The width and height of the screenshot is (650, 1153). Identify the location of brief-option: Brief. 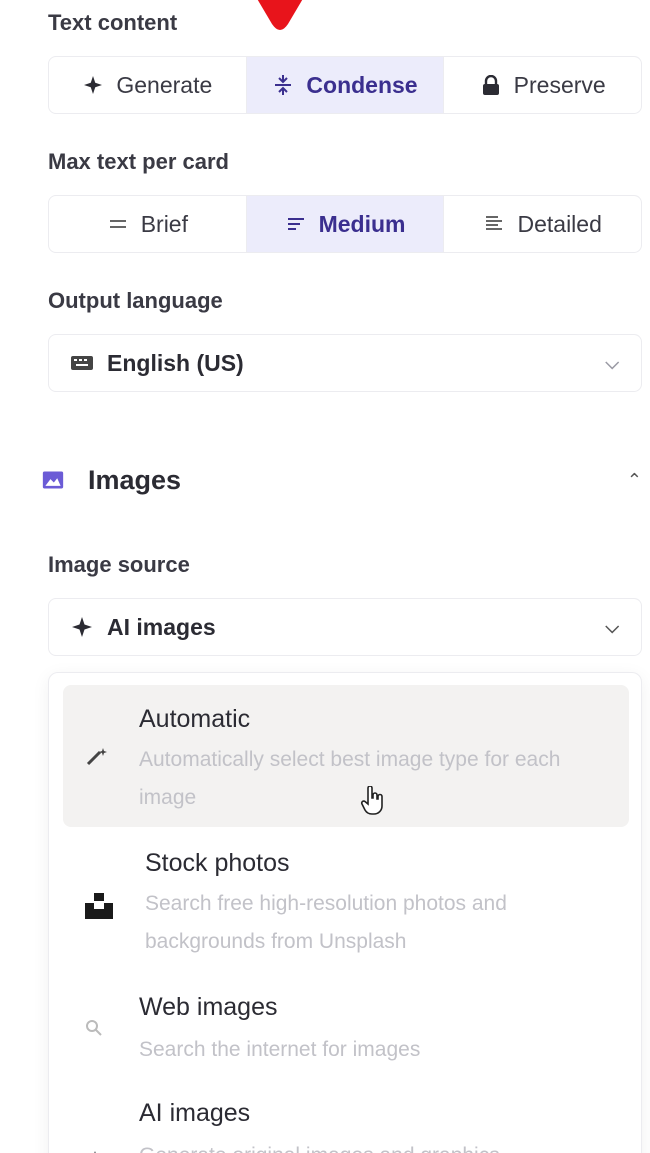
(147, 224).